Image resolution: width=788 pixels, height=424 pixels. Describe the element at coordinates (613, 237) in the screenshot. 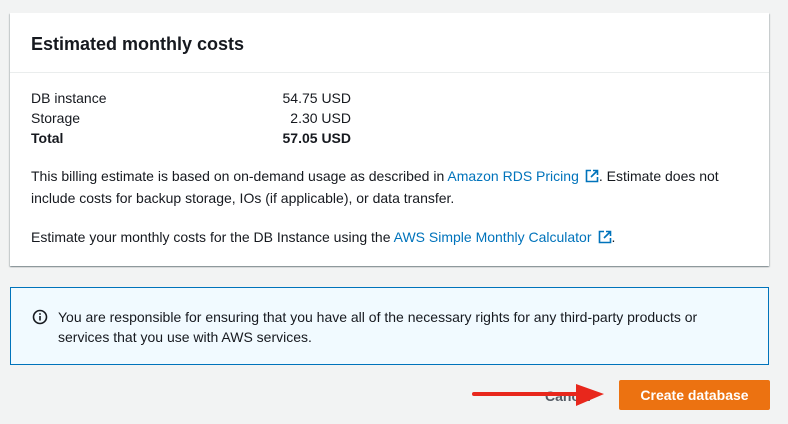

I see `calc-text-end: .` at that location.